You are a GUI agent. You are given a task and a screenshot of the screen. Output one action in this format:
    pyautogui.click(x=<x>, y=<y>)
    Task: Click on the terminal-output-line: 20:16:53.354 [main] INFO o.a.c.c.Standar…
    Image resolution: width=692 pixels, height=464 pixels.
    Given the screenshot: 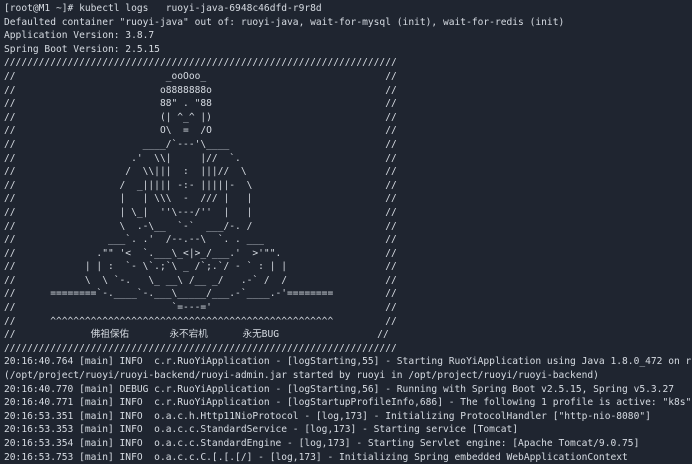 What is the action you would take?
    pyautogui.click(x=322, y=443)
    